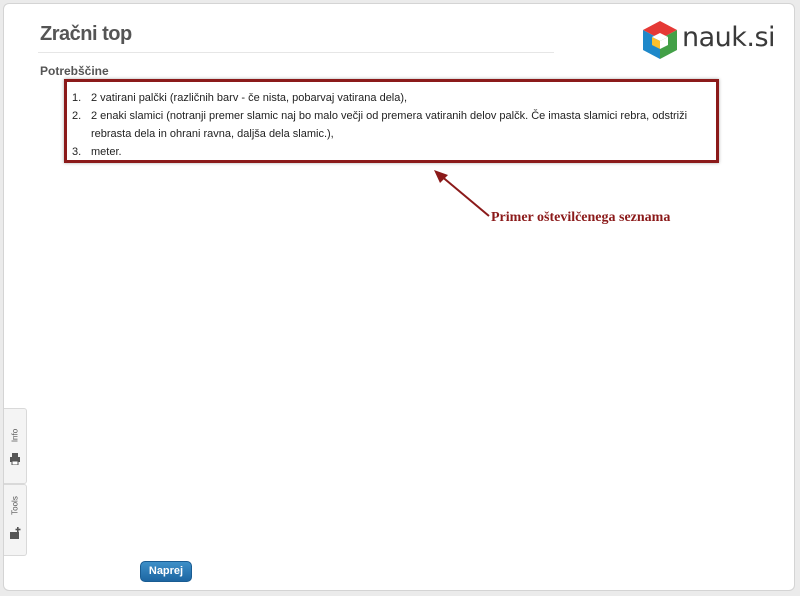 This screenshot has height=596, width=800. I want to click on list-item: 3. meter., so click(387, 152).